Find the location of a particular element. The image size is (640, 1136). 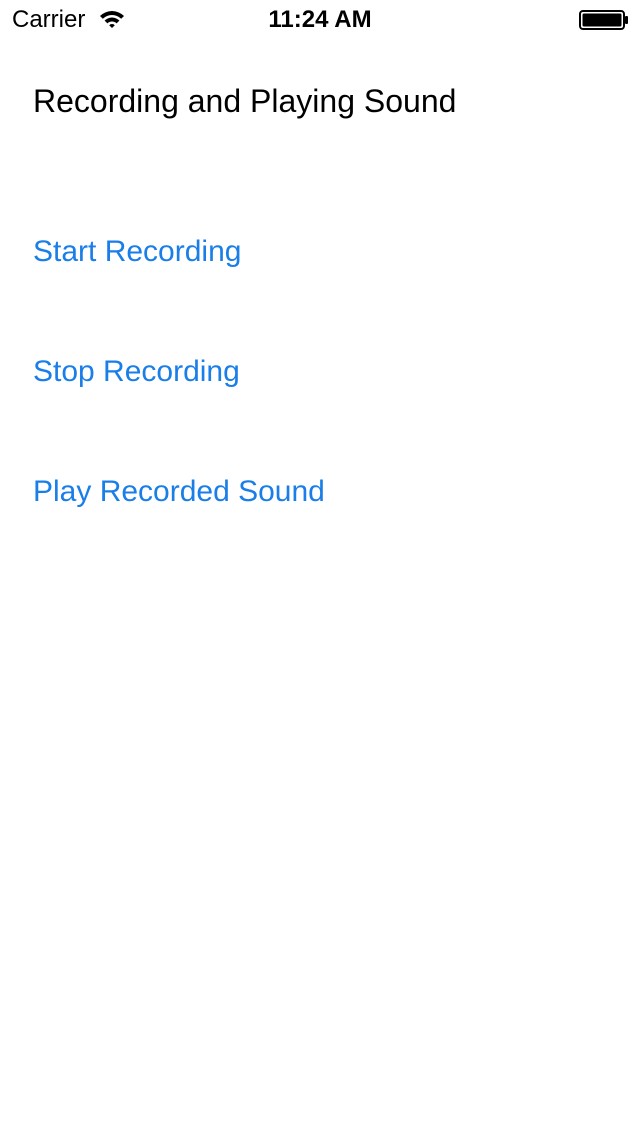

page-title: Recording and Playing Sound is located at coordinates (245, 101).